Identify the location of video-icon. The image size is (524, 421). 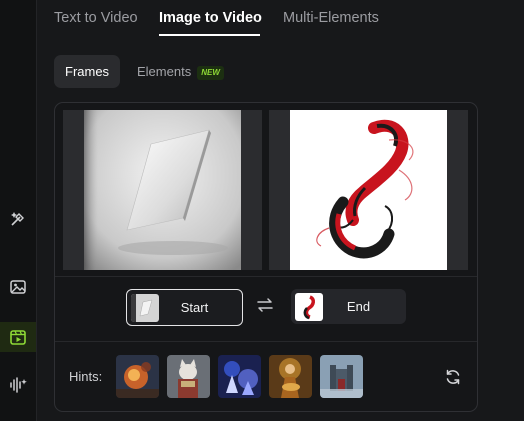
(18, 337).